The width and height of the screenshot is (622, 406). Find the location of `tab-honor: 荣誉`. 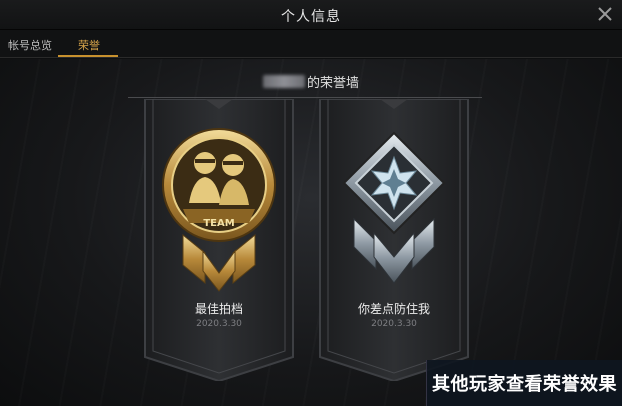

tab-honor: 荣誉 is located at coordinates (89, 45).